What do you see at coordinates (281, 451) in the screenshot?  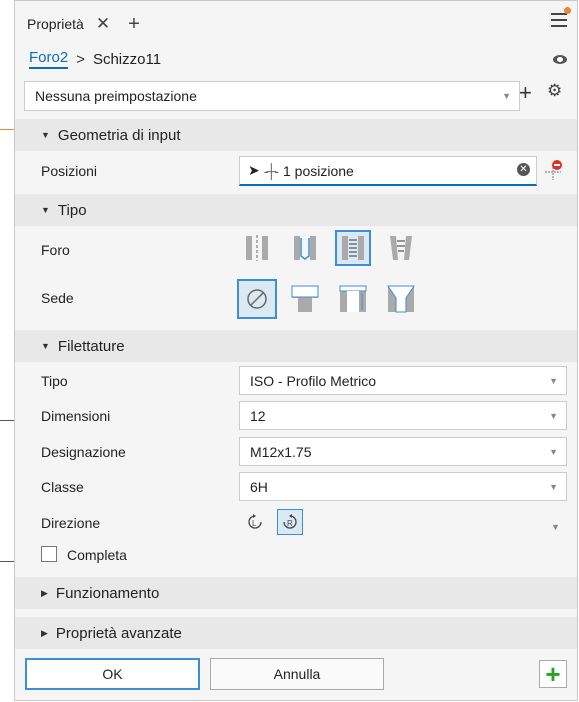 I see `thread-designation-value: M12x1.75` at bounding box center [281, 451].